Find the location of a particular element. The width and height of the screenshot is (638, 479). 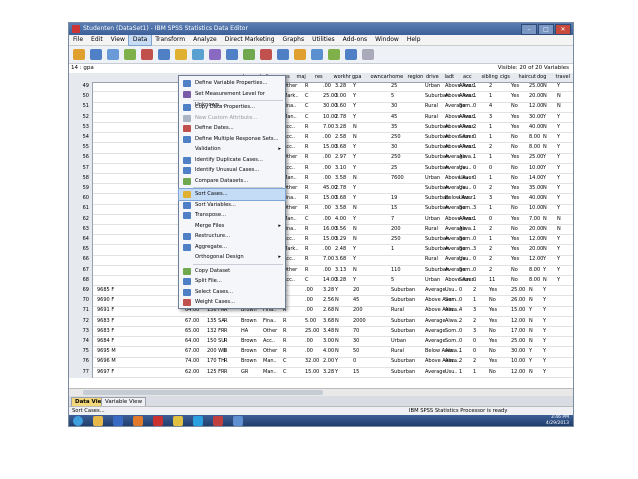

row-number: 52 is located at coordinates (81, 117).